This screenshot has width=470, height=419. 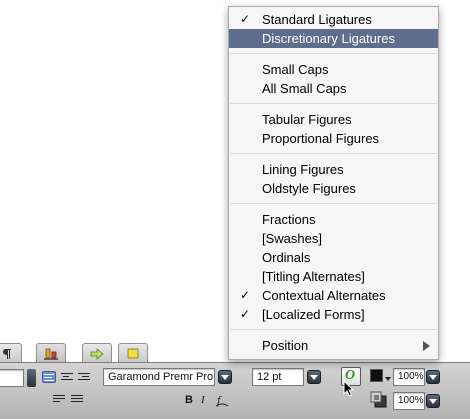 I want to click on cursor-icon, so click(x=349, y=388).